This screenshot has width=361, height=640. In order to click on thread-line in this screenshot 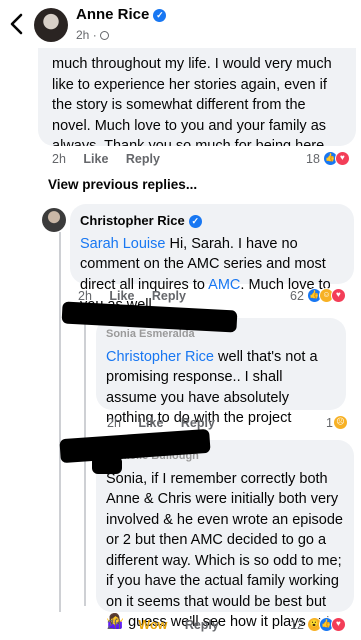, I will do `click(60, 422)`.